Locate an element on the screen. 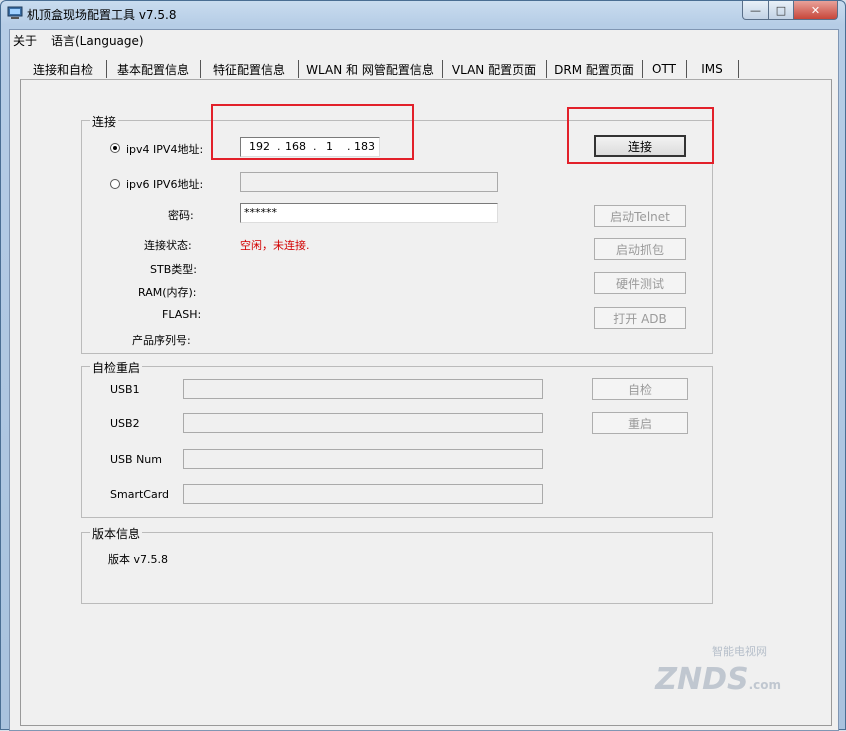 The image size is (846, 731). stb-type-label: STB类型: is located at coordinates (173, 269).